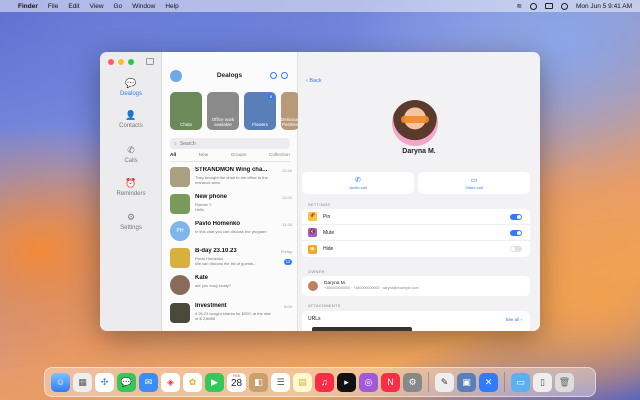 This screenshot has width=640, height=400. What do you see at coordinates (173, 155) in the screenshot?
I see `tab-all: All` at bounding box center [173, 155].